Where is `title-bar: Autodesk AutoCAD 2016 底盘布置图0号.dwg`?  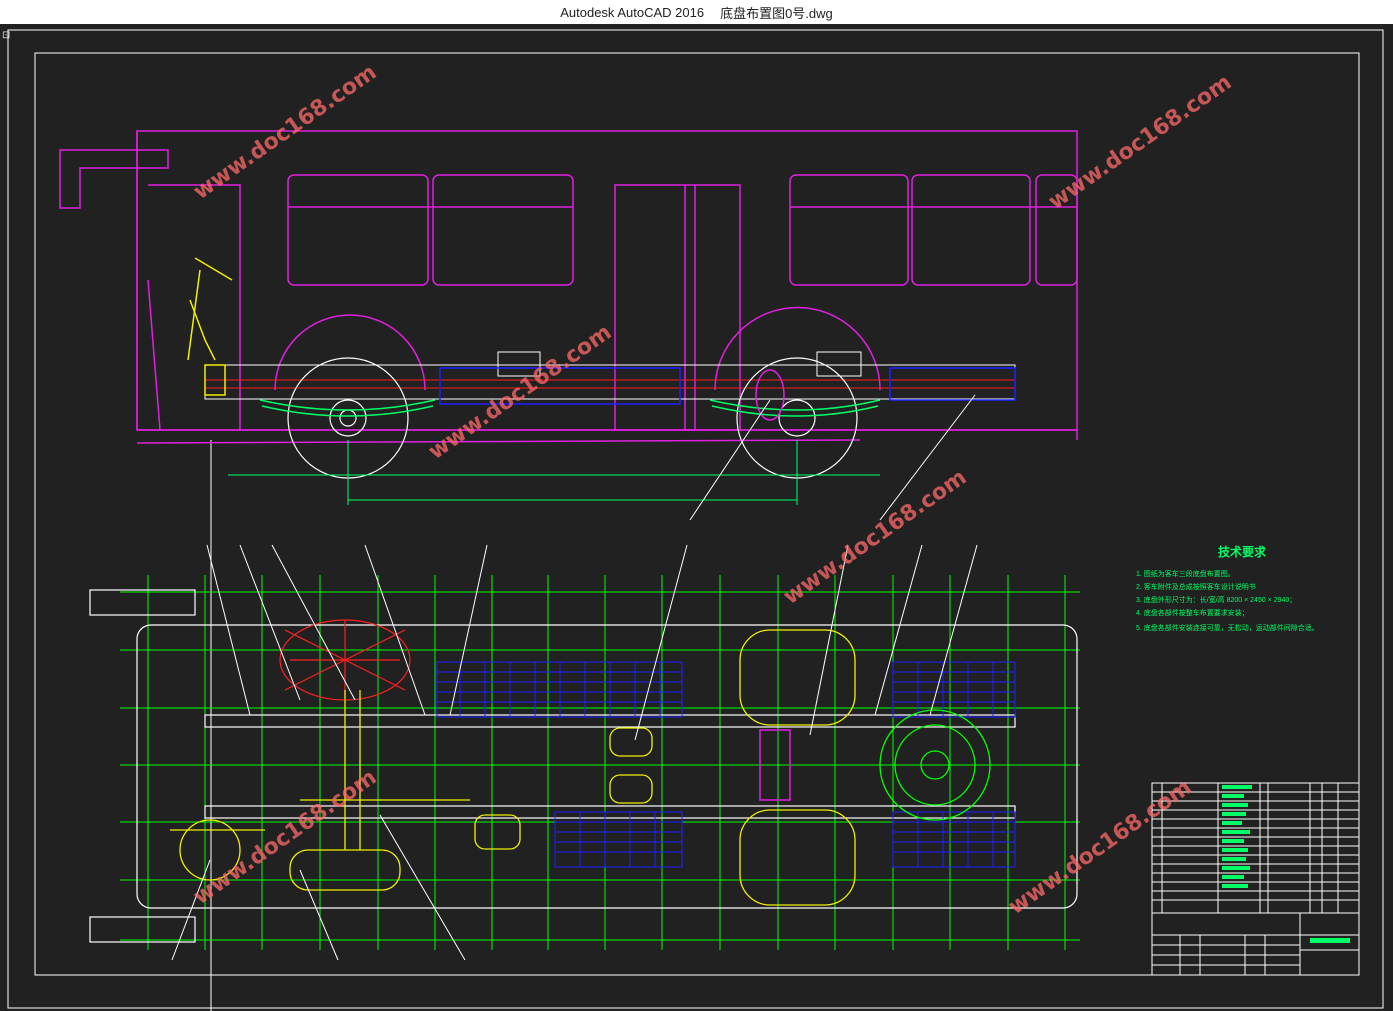
title-bar: Autodesk AutoCAD 2016 底盘布置图0号.dwg is located at coordinates (696, 12).